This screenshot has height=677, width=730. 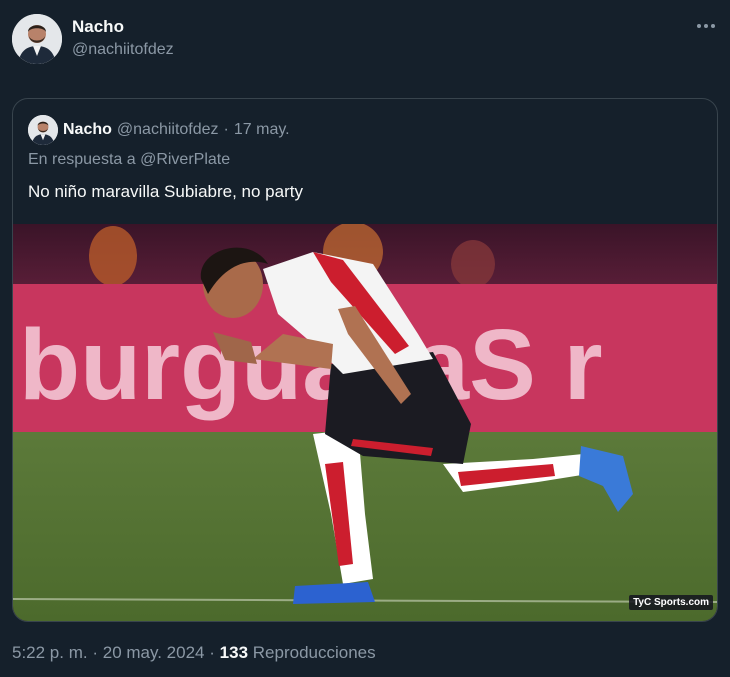 What do you see at coordinates (262, 130) in the screenshot?
I see `quoted-date: 17 may.` at bounding box center [262, 130].